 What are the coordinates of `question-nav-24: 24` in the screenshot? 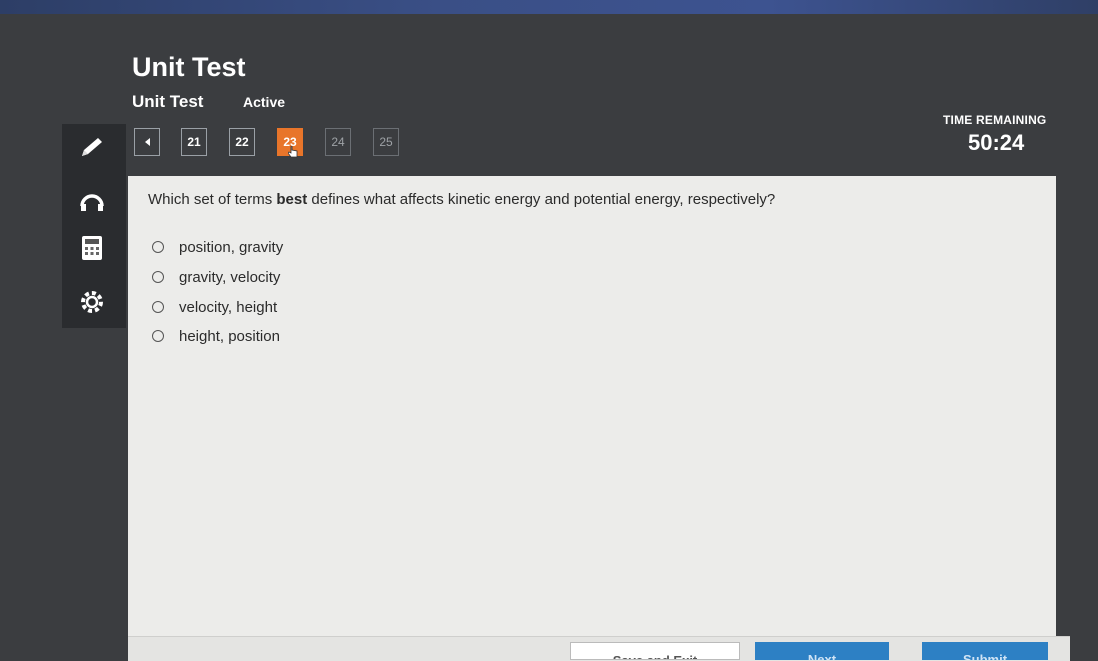 It's located at (338, 142).